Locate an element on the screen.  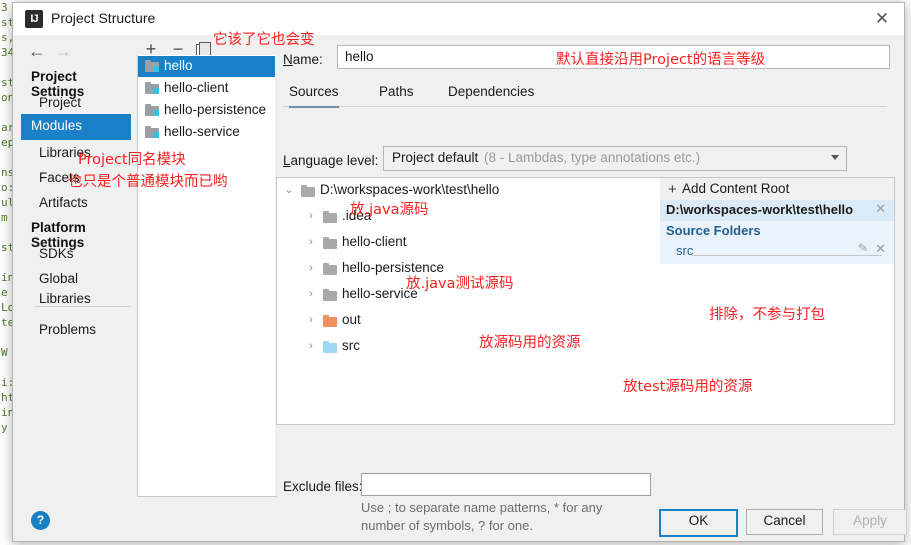
add-content-root-label: Add Content Root is located at coordinates (736, 188).